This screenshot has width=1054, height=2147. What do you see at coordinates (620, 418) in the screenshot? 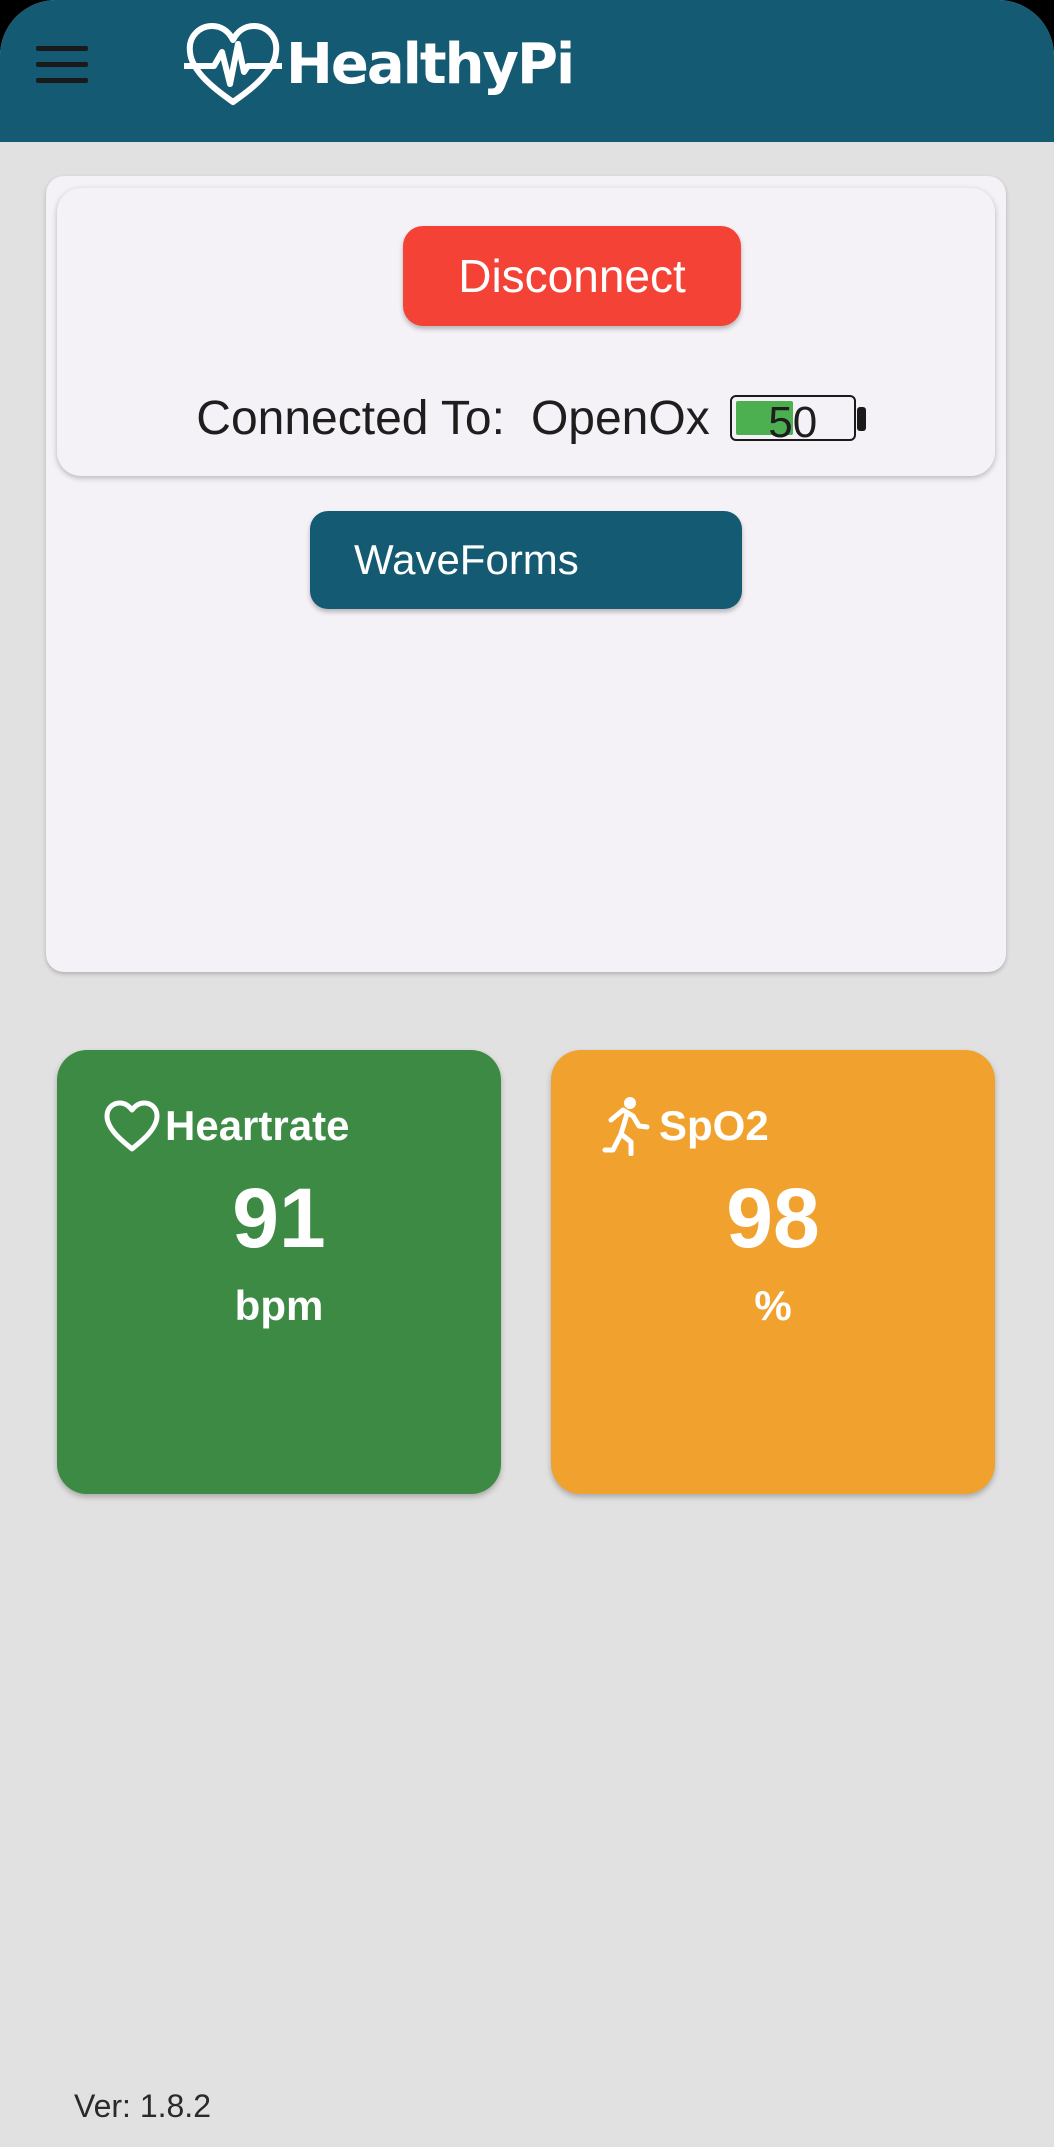
I see `device-name: OpenOx` at bounding box center [620, 418].